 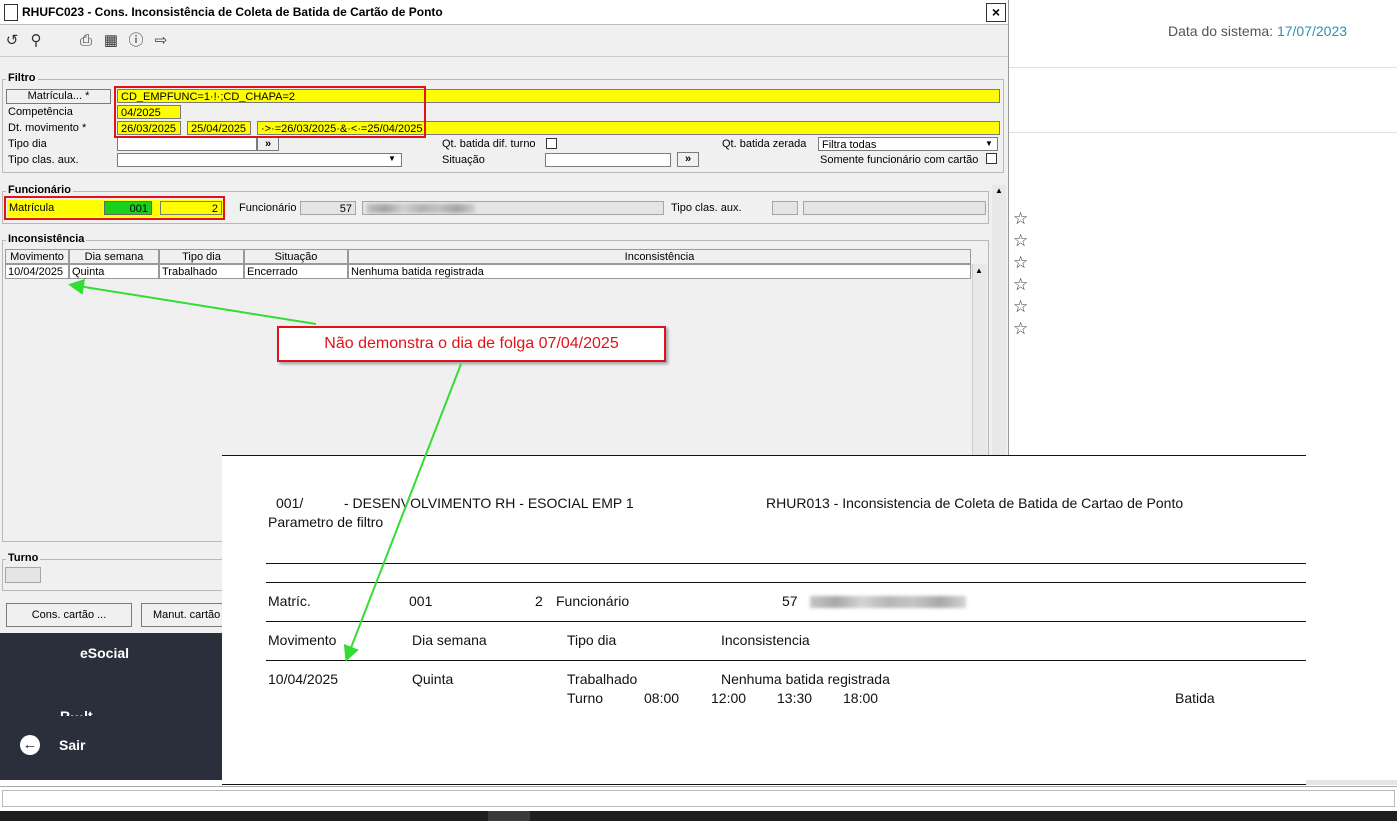 What do you see at coordinates (402, 512) in the screenshot?
I see `arrow-to-report-row` at bounding box center [402, 512].